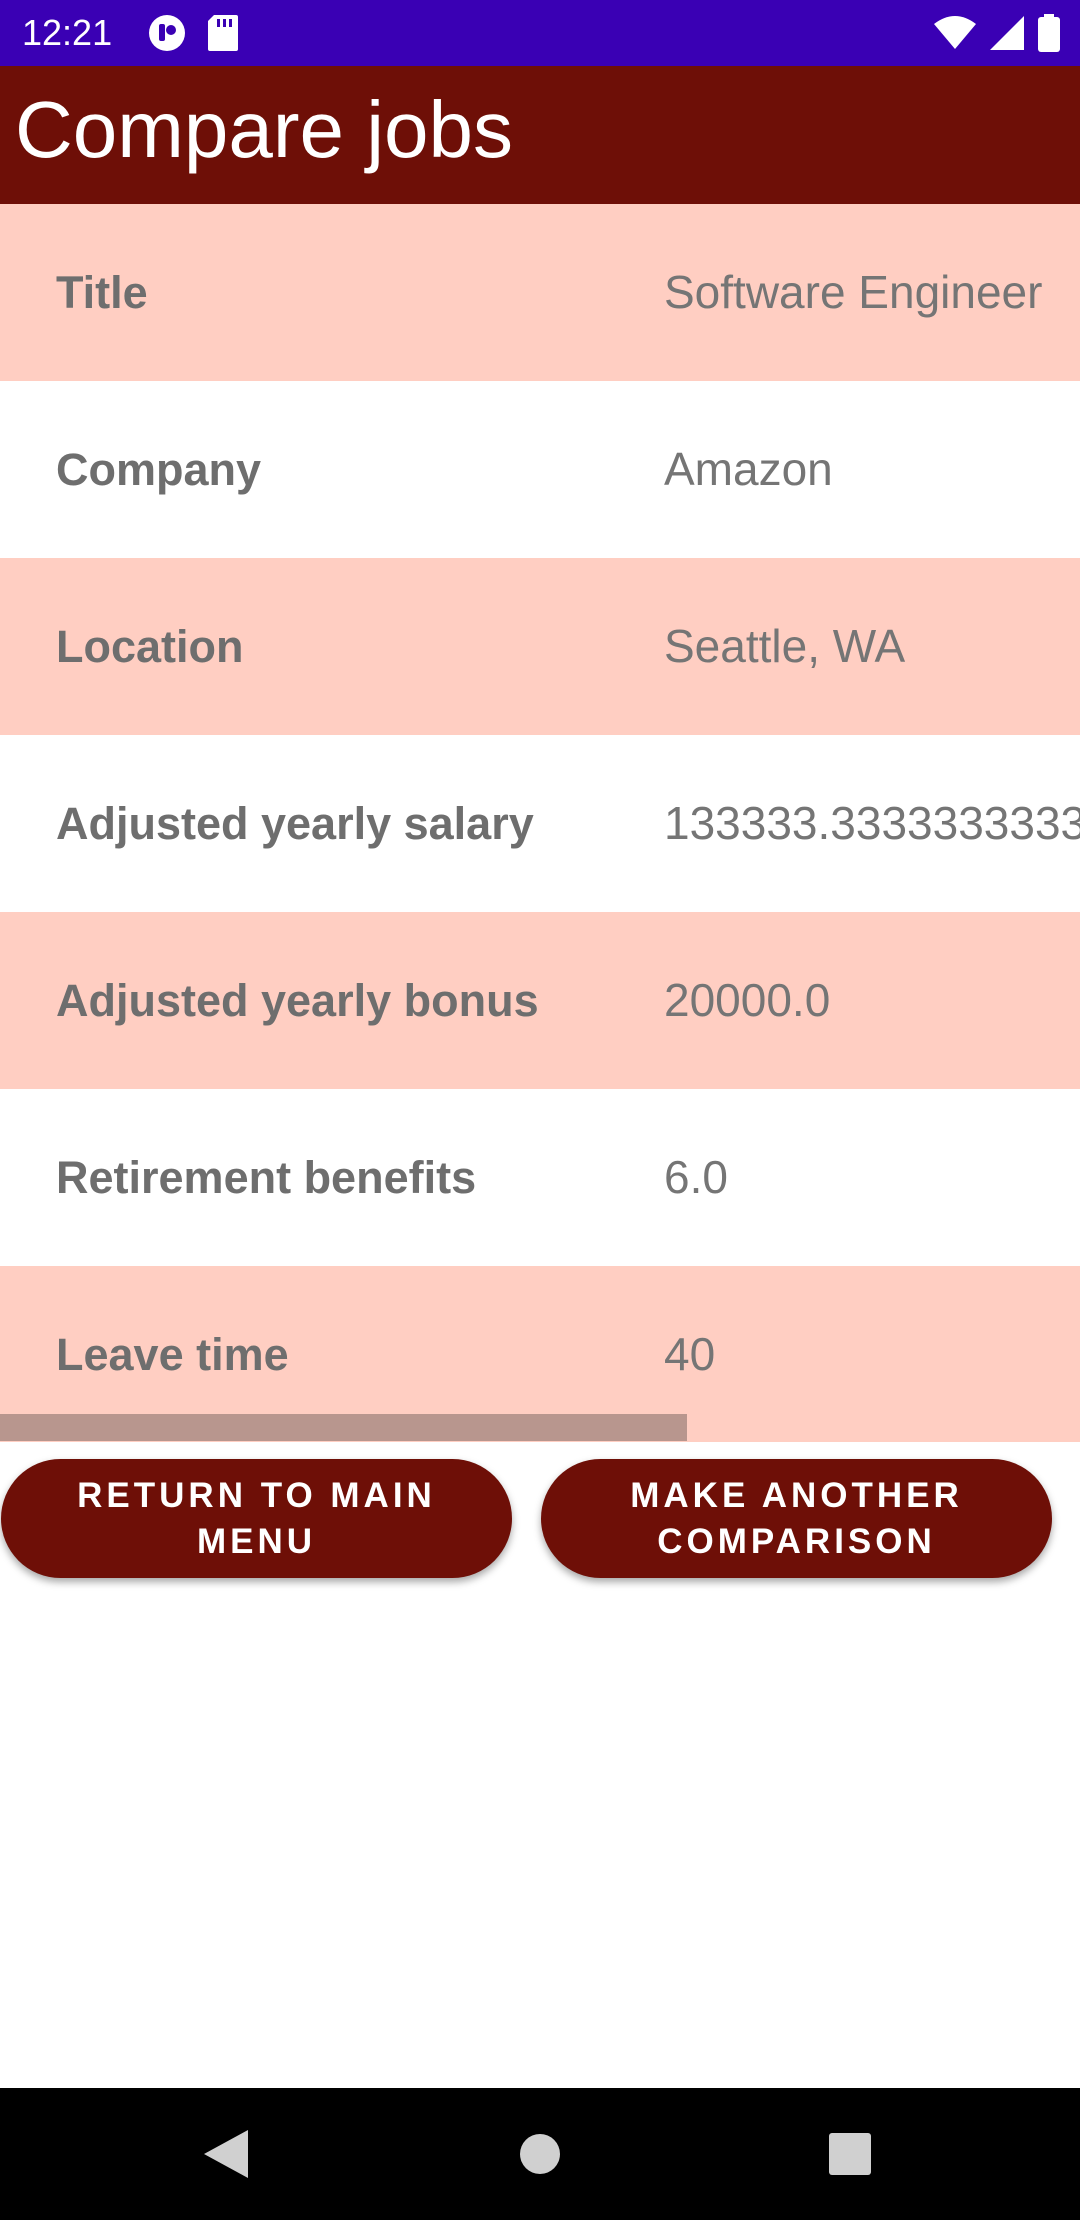 This screenshot has width=1080, height=2220. Describe the element at coordinates (540, 292) in the screenshot. I see `table-row-title: Title Software Engineer` at that location.